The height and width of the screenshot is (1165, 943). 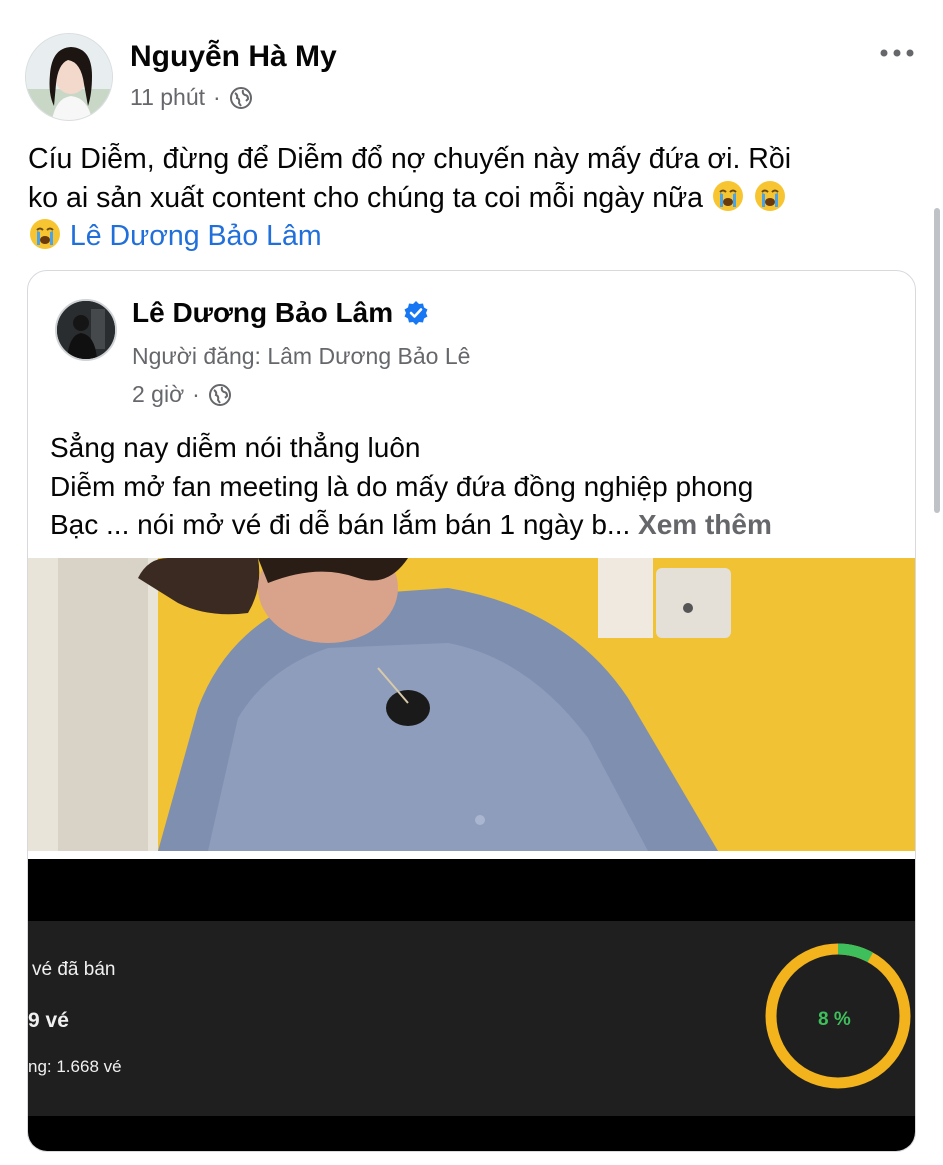 I want to click on post-time: 11 phút, so click(x=167, y=97).